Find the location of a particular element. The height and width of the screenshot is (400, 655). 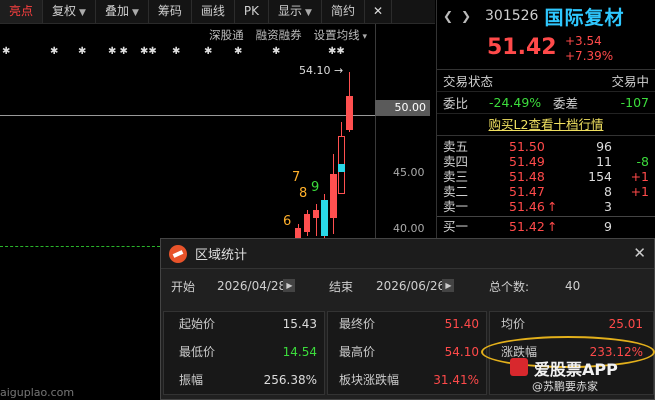

stat-value: 14.54 is located at coordinates (299, 352).